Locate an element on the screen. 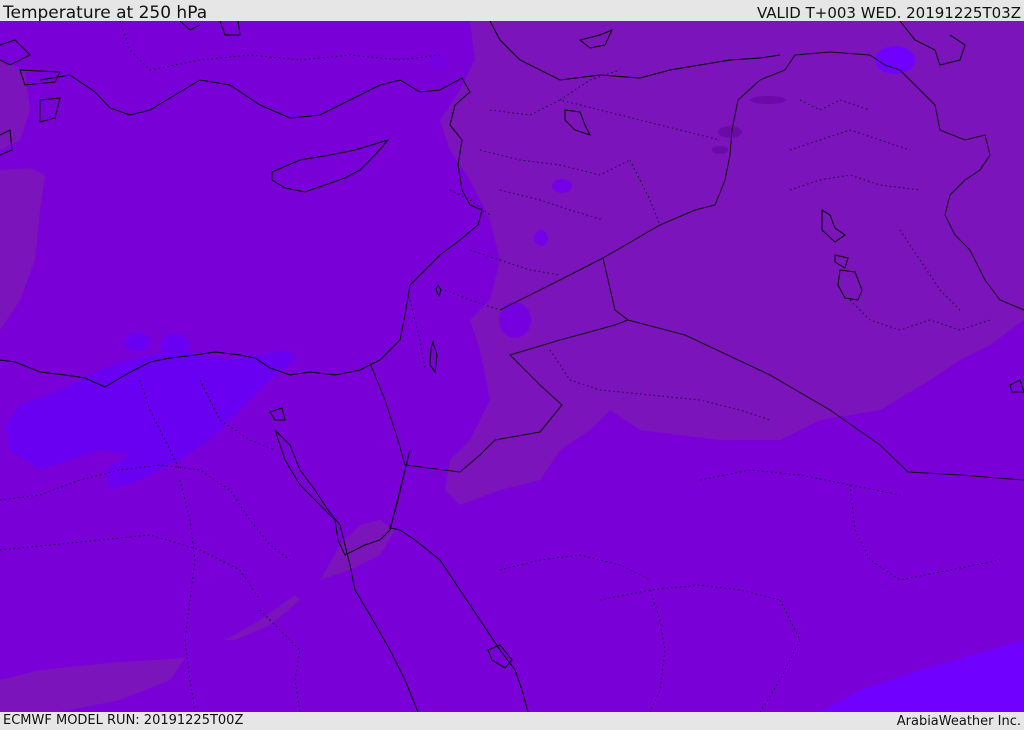  cool-spot-anatolia is located at coordinates (437, 60).